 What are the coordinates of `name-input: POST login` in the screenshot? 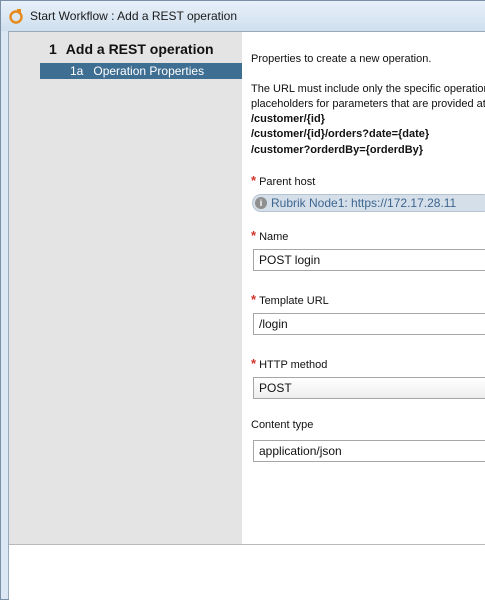 It's located at (369, 260).